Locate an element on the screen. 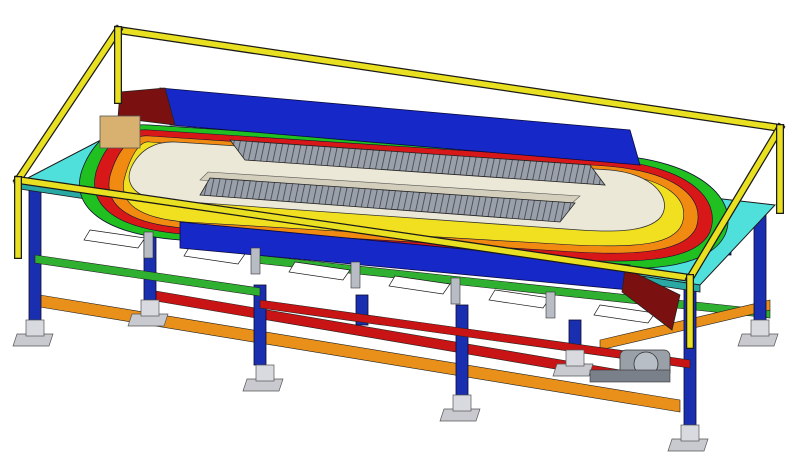 This screenshot has width=800, height=465. tan-box is located at coordinates (120, 132).